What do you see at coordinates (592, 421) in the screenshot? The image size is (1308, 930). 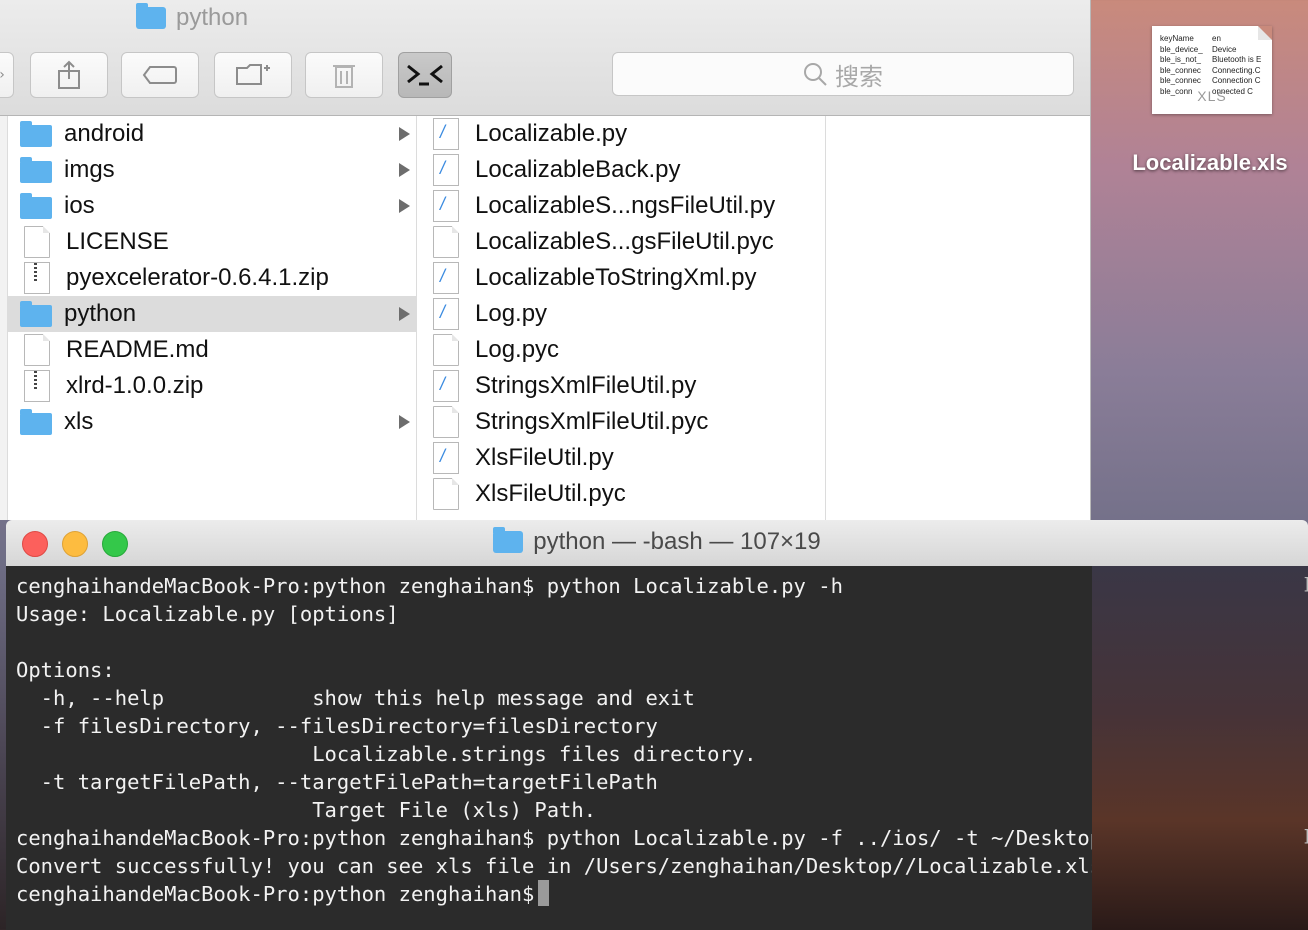 I see `file-name: StringsXmlFileUtil.pyc` at bounding box center [592, 421].